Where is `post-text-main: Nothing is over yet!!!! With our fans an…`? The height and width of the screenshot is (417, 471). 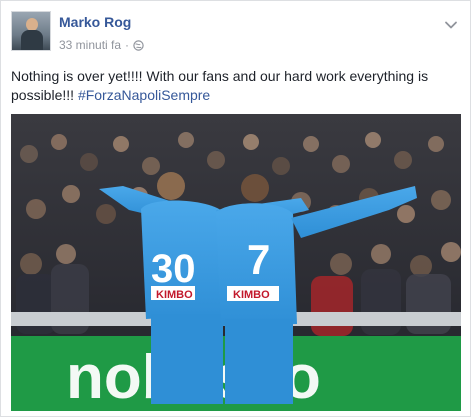 post-text-main: Nothing is over yet!!!! With our fans an… is located at coordinates (220, 85).